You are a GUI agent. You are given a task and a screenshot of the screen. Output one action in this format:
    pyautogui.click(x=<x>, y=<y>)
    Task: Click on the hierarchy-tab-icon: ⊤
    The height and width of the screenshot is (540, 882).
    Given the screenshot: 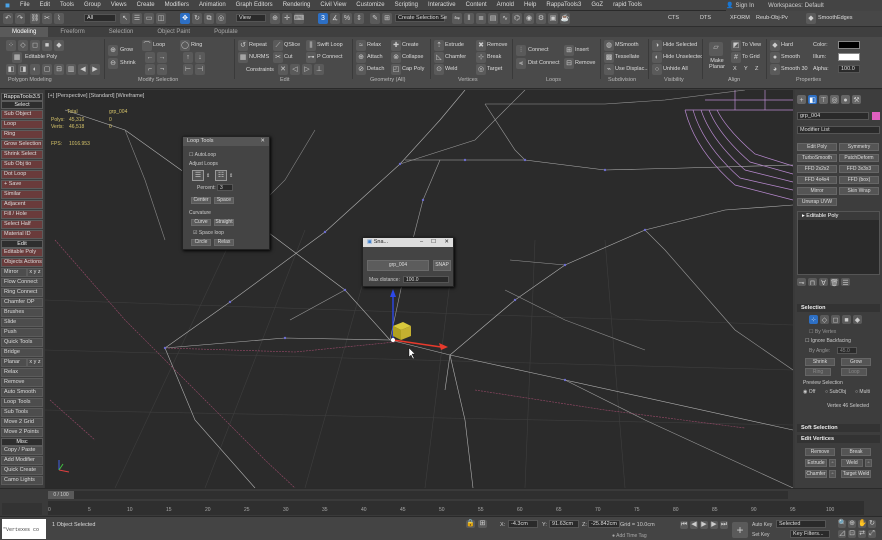 What is the action you would take?
    pyautogui.click(x=823, y=99)
    